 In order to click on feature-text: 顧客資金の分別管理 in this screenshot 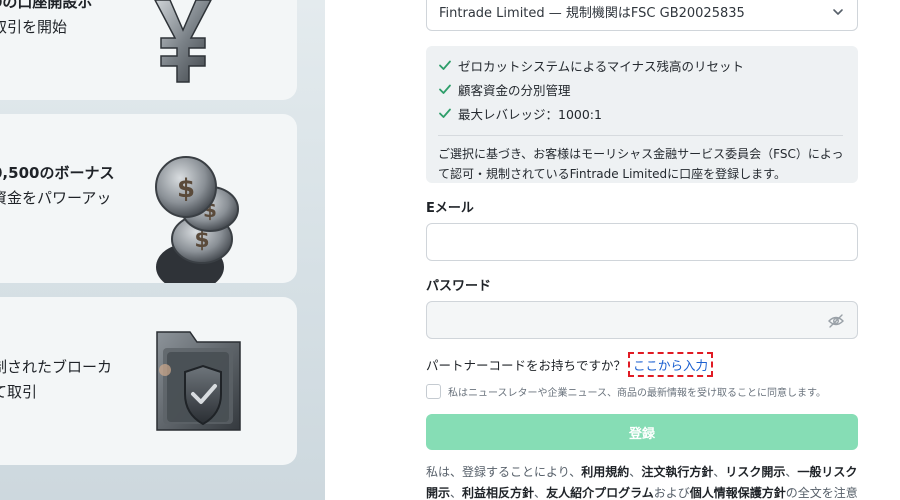, I will do `click(514, 90)`.